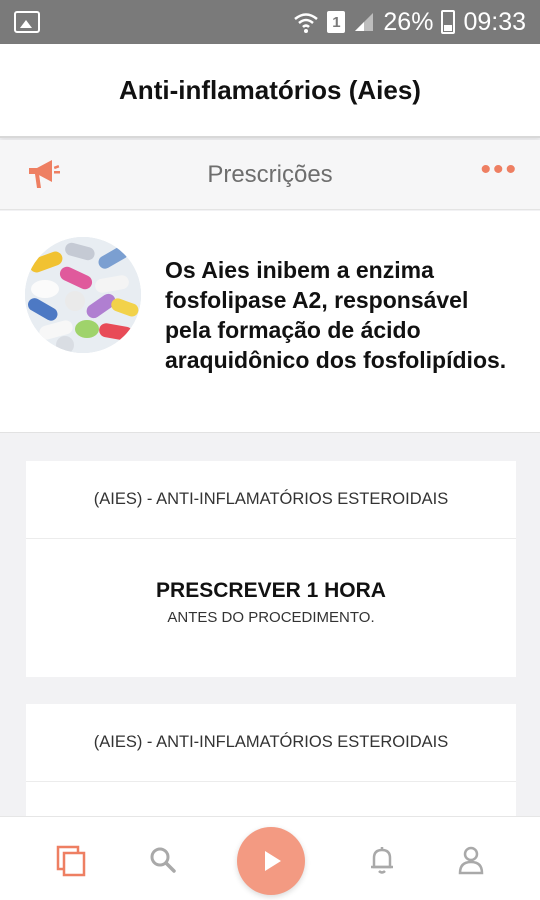 This screenshot has width=540, height=900. Describe the element at coordinates (270, 22) in the screenshot. I see `status-bar: 1 26% 09:33` at that location.